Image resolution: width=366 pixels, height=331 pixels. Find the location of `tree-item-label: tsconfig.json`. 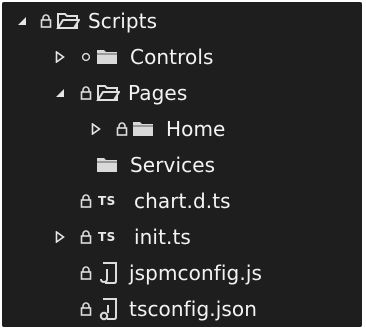

tree-item-label: tsconfig.json is located at coordinates (193, 309).